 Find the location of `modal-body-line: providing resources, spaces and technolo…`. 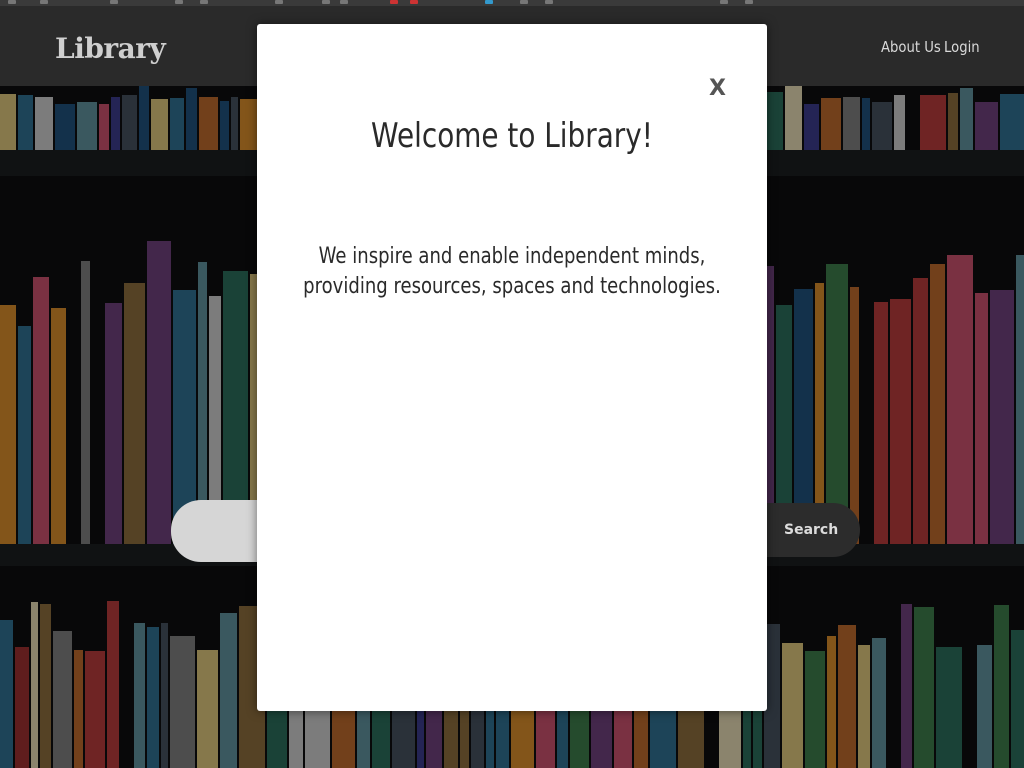

modal-body-line: providing resources, spaces and technolo… is located at coordinates (512, 286).